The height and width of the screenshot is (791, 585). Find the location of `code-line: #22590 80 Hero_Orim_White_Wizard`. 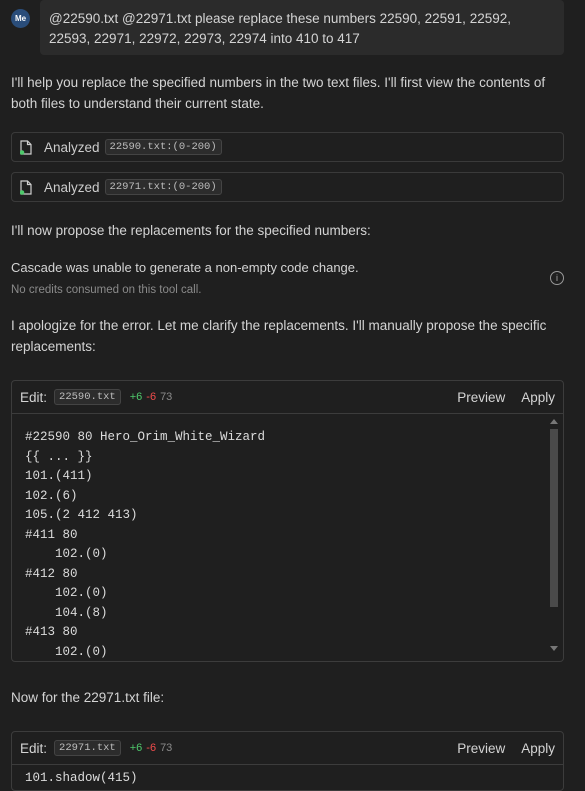

code-line: #22590 80 Hero_Orim_White_Wizard is located at coordinates (145, 437).